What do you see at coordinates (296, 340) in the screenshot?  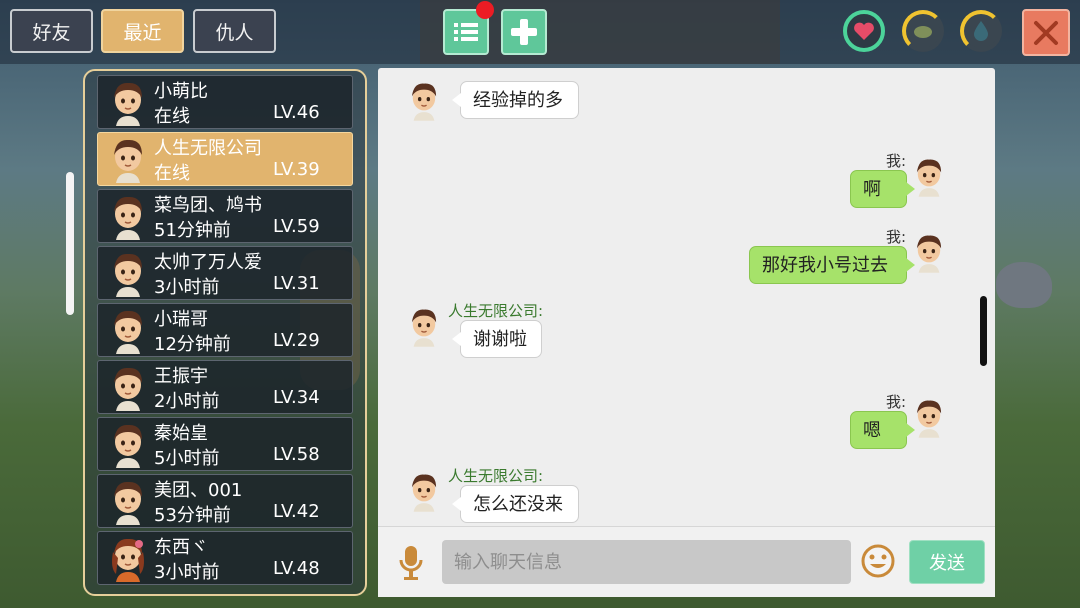 I see `friend-level: LV.29` at bounding box center [296, 340].